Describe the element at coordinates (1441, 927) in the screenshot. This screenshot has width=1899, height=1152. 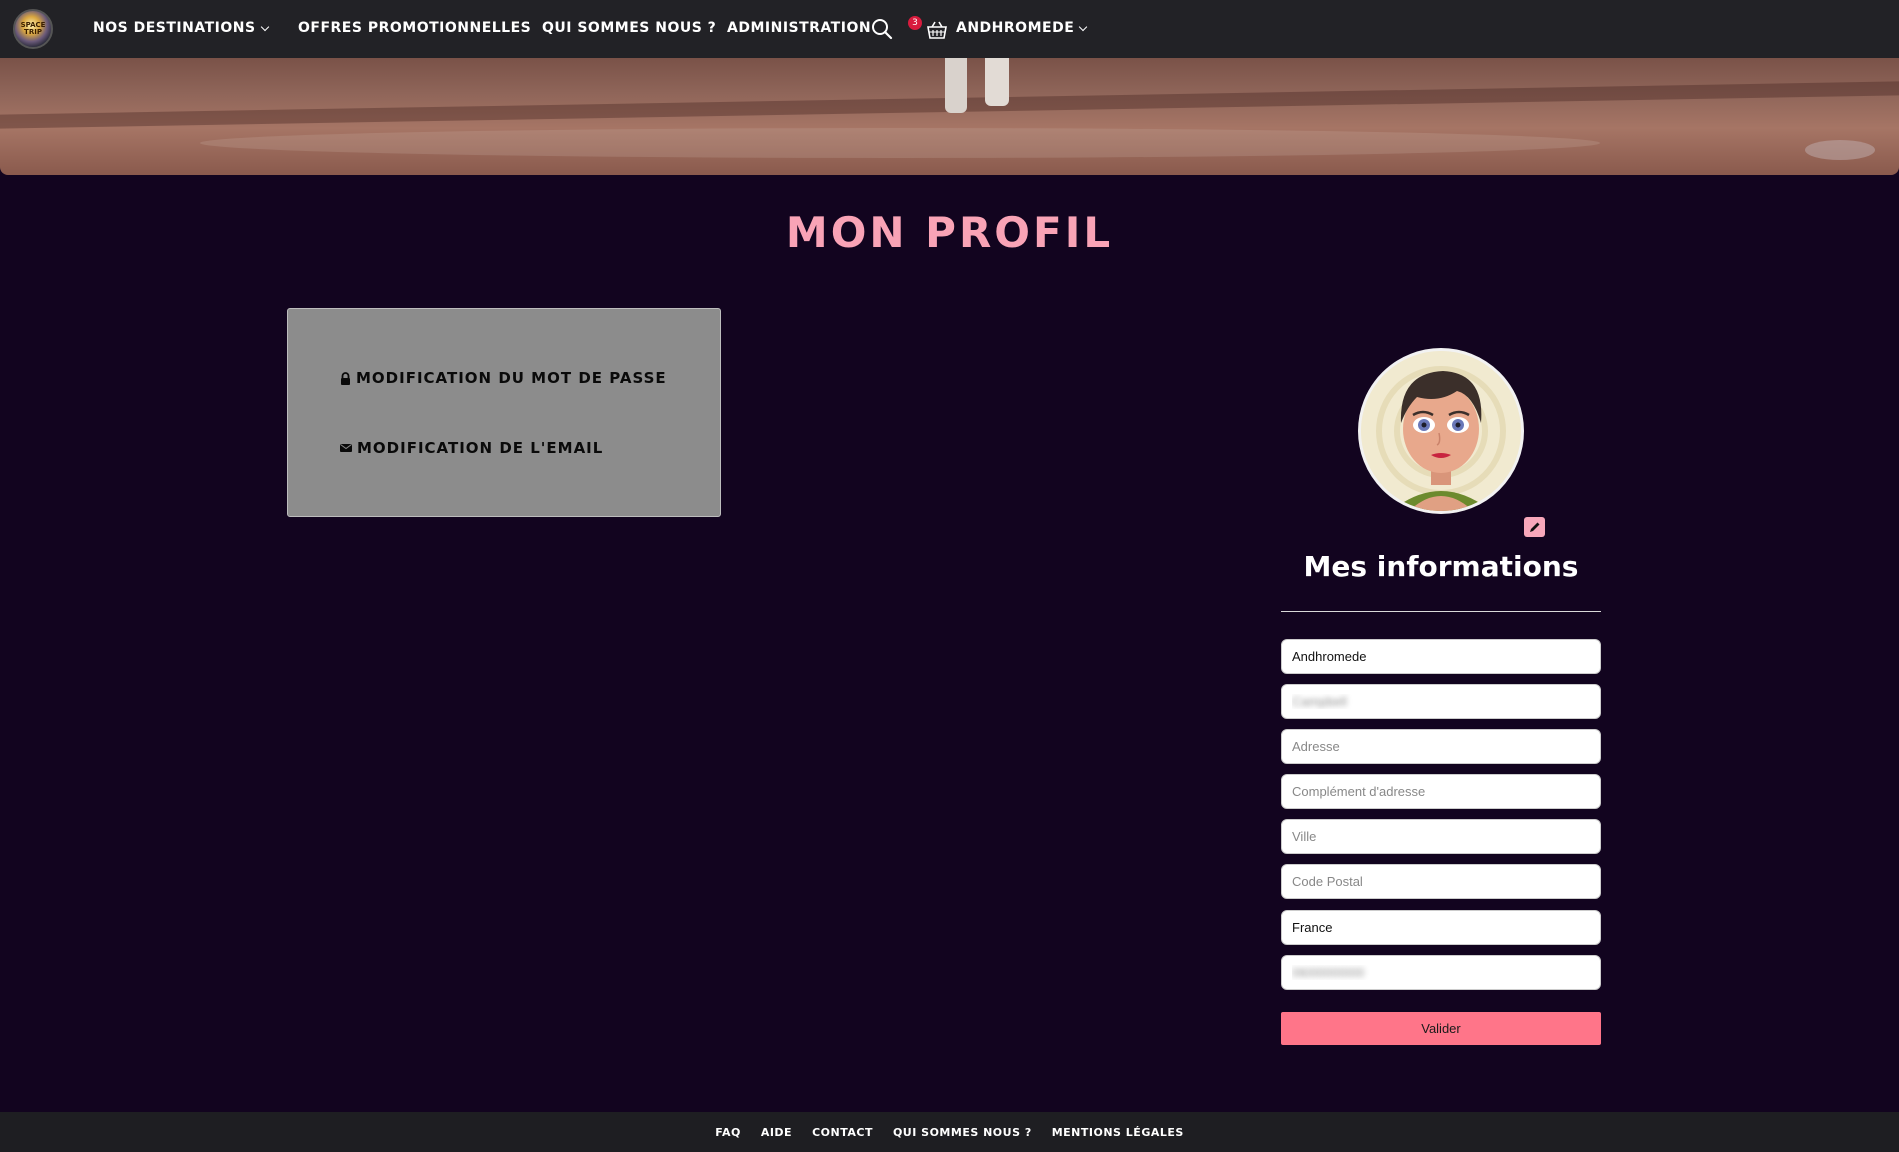
I see `country-field` at that location.